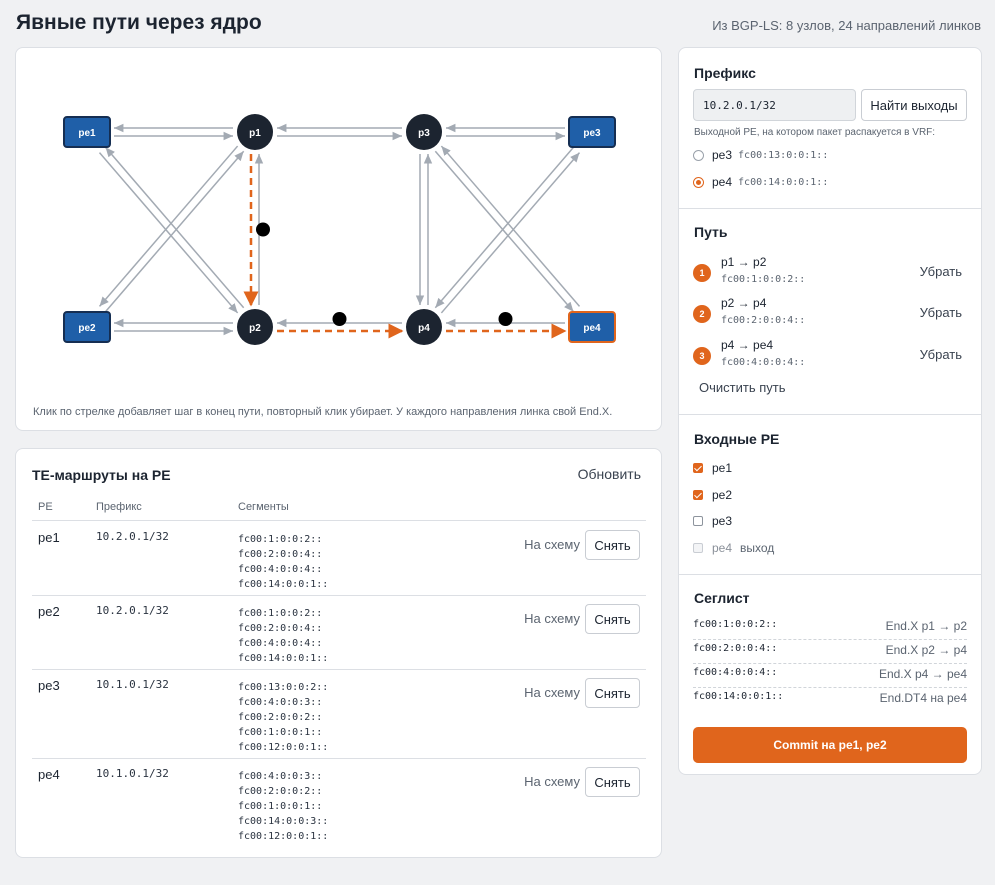 The image size is (995, 885). I want to click on step-sid: fc00:4:0:0:4::, so click(763, 362).